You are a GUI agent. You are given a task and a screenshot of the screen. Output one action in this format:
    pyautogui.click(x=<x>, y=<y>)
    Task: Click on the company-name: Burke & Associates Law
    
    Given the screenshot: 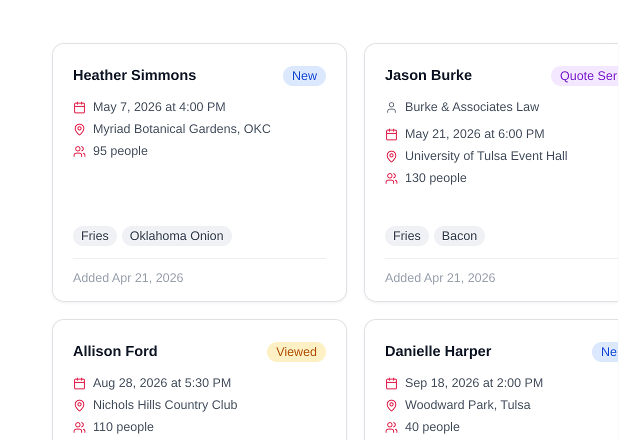 What is the action you would take?
    pyautogui.click(x=472, y=107)
    